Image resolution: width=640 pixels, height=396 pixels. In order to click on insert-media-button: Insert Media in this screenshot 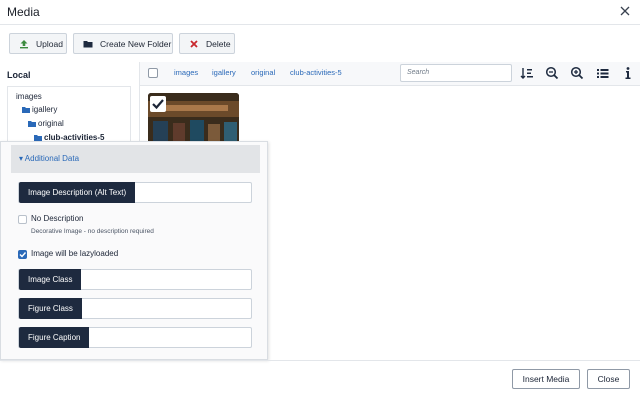, I will do `click(546, 379)`.